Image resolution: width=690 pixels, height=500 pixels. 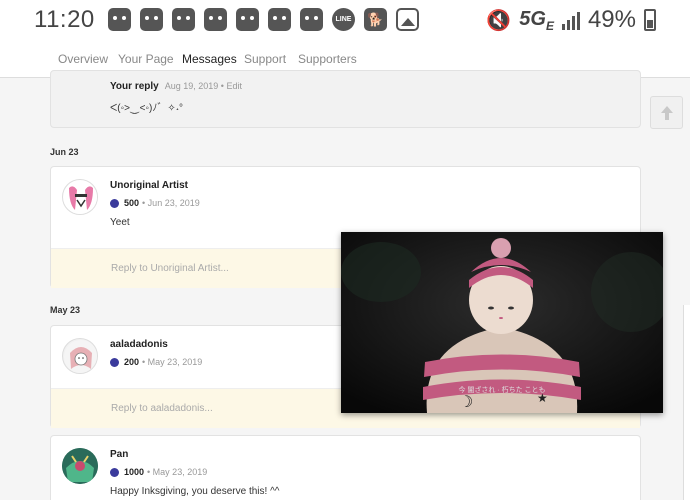 I want to click on tab-supporters: Supporters, so click(x=327, y=59).